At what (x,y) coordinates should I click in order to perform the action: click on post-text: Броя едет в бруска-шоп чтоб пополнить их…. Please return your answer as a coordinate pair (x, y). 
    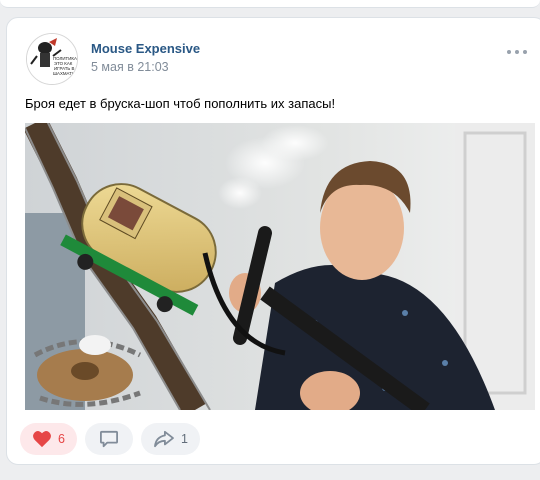
    Looking at the image, I should click on (180, 103).